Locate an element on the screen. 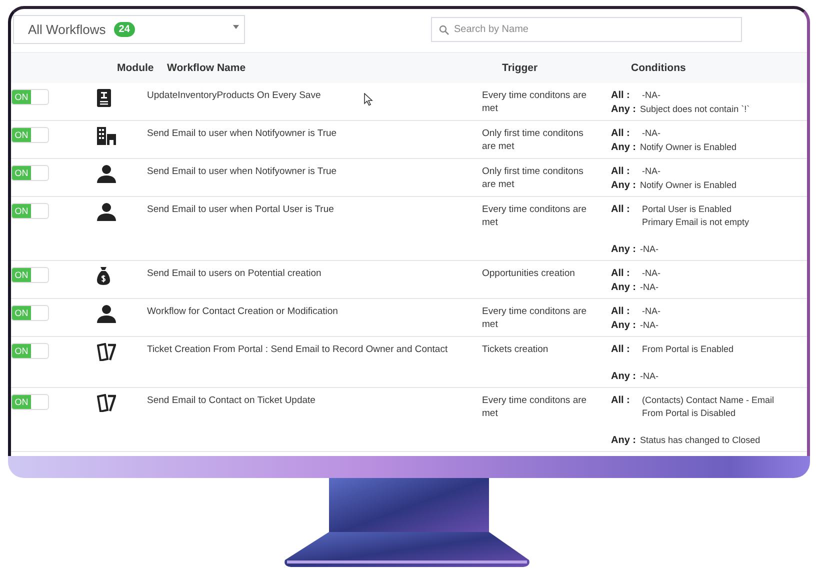  caret-icon is located at coordinates (236, 27).